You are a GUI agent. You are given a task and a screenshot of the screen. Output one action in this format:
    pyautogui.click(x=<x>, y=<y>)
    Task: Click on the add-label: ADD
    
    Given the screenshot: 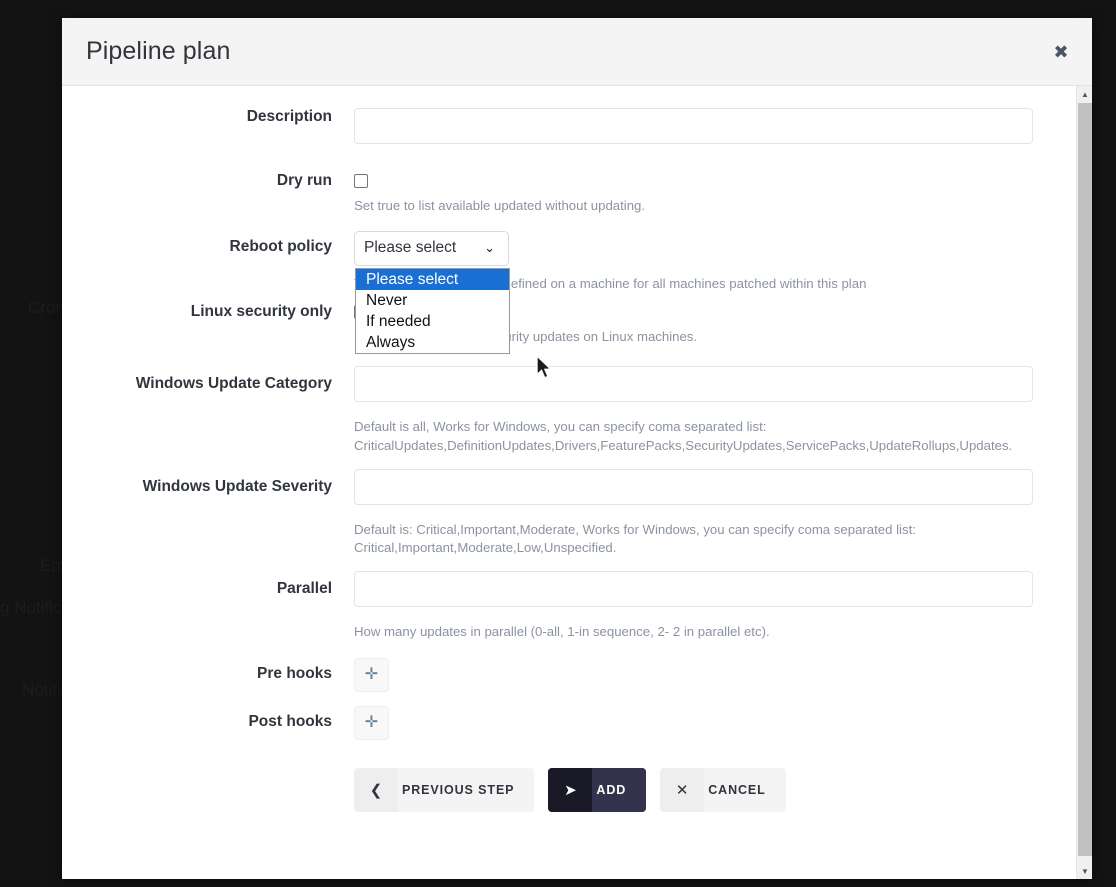 What is the action you would take?
    pyautogui.click(x=619, y=789)
    